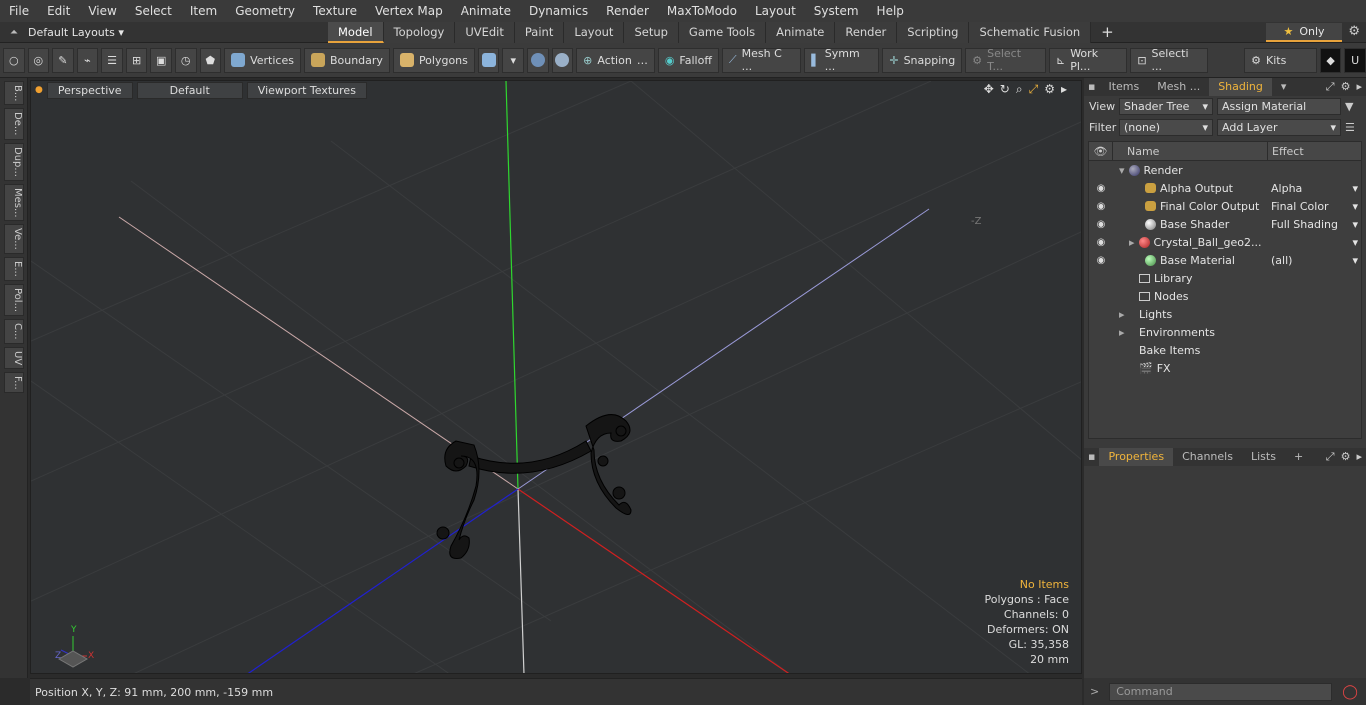  What do you see at coordinates (153, 11) in the screenshot?
I see `menu-select: Select` at bounding box center [153, 11].